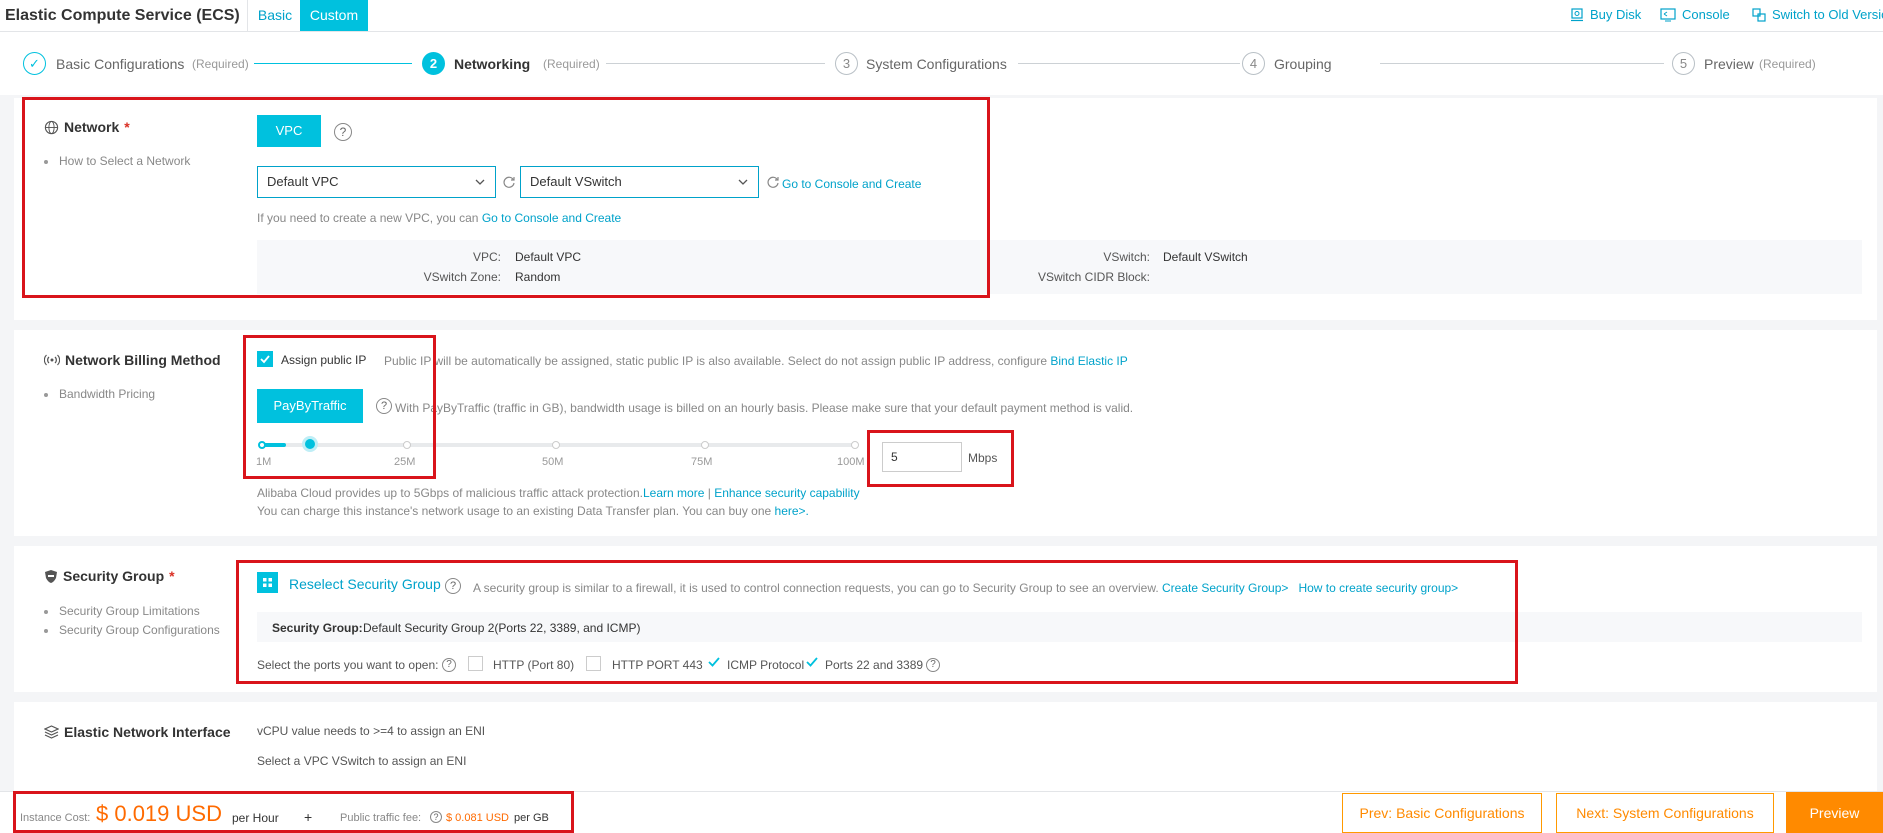  I want to click on step-3-number: 3, so click(846, 63).